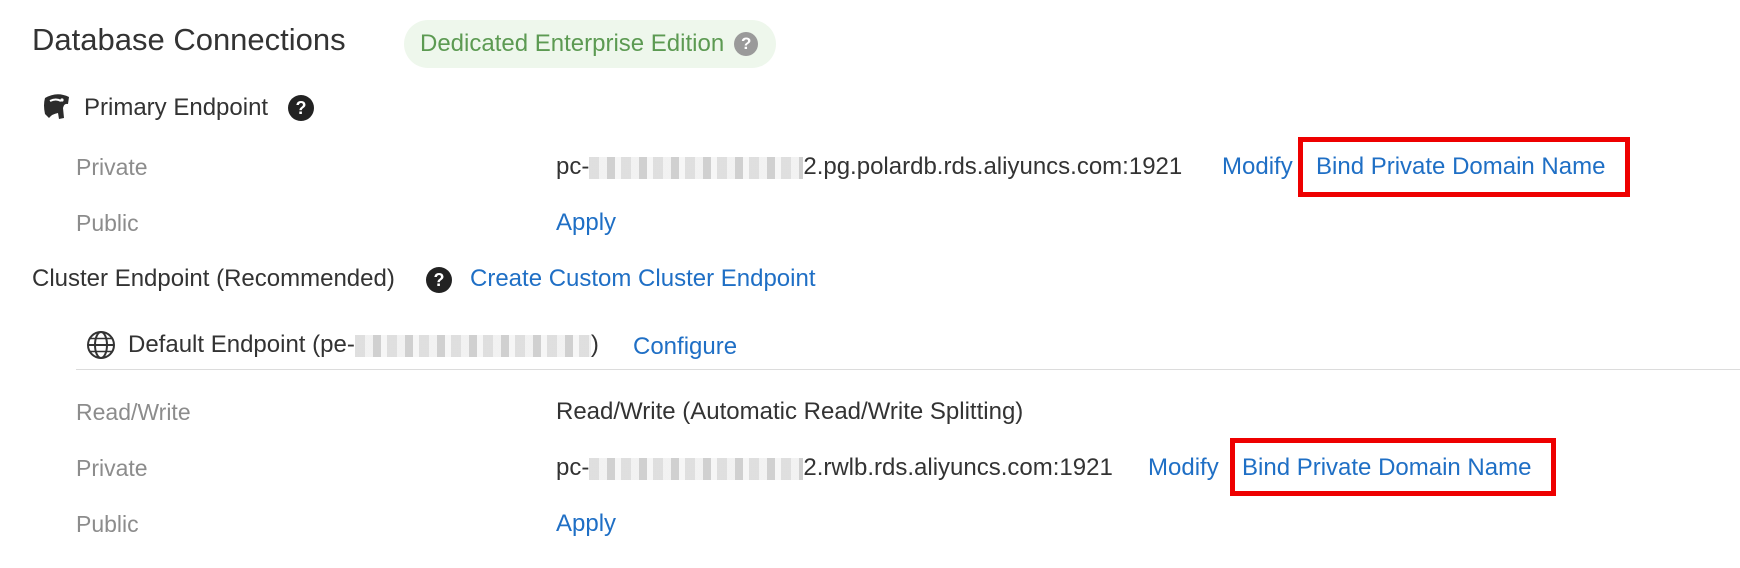 This screenshot has width=1740, height=568. Describe the element at coordinates (958, 467) in the screenshot. I see `endpoint-suffix: 2.rwlb.rds.aliyuncs.com:1921` at that location.